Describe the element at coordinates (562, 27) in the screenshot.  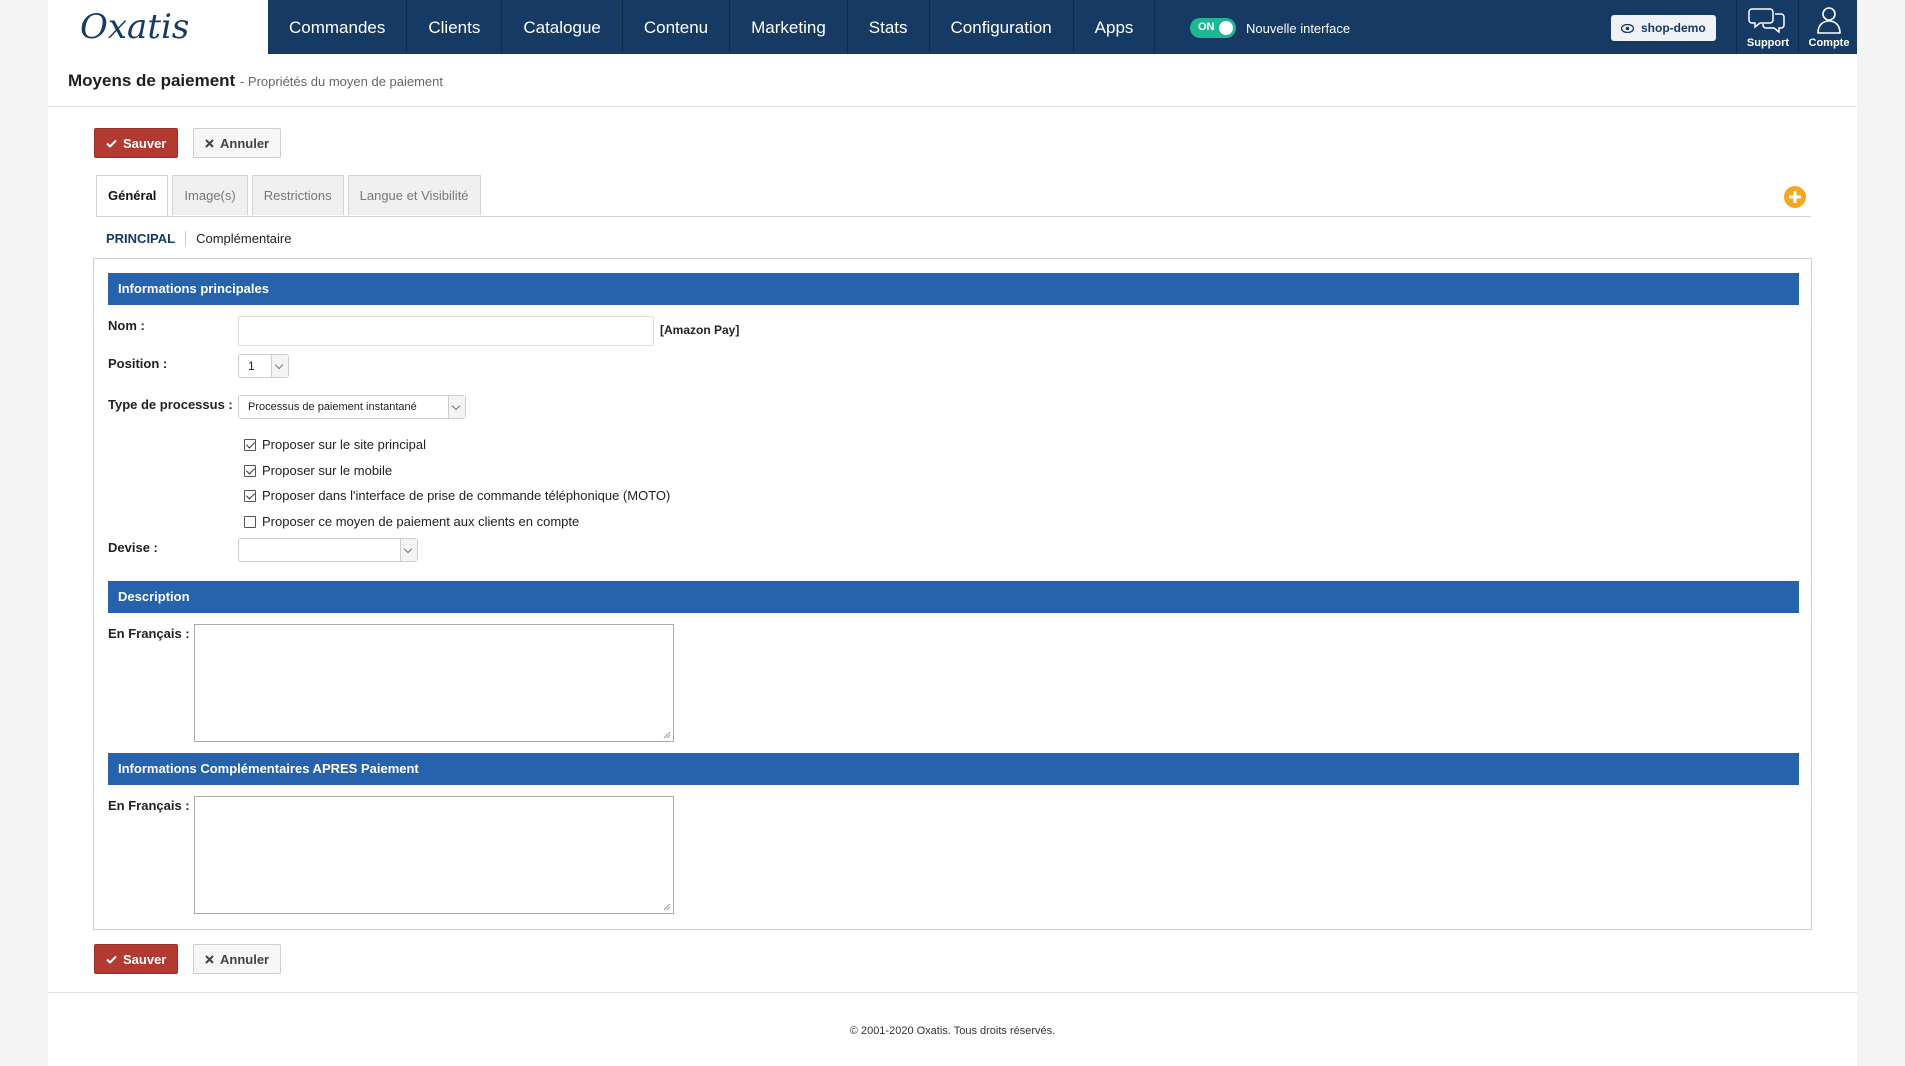
I see `nav-item-catalogue: Catalogue` at that location.